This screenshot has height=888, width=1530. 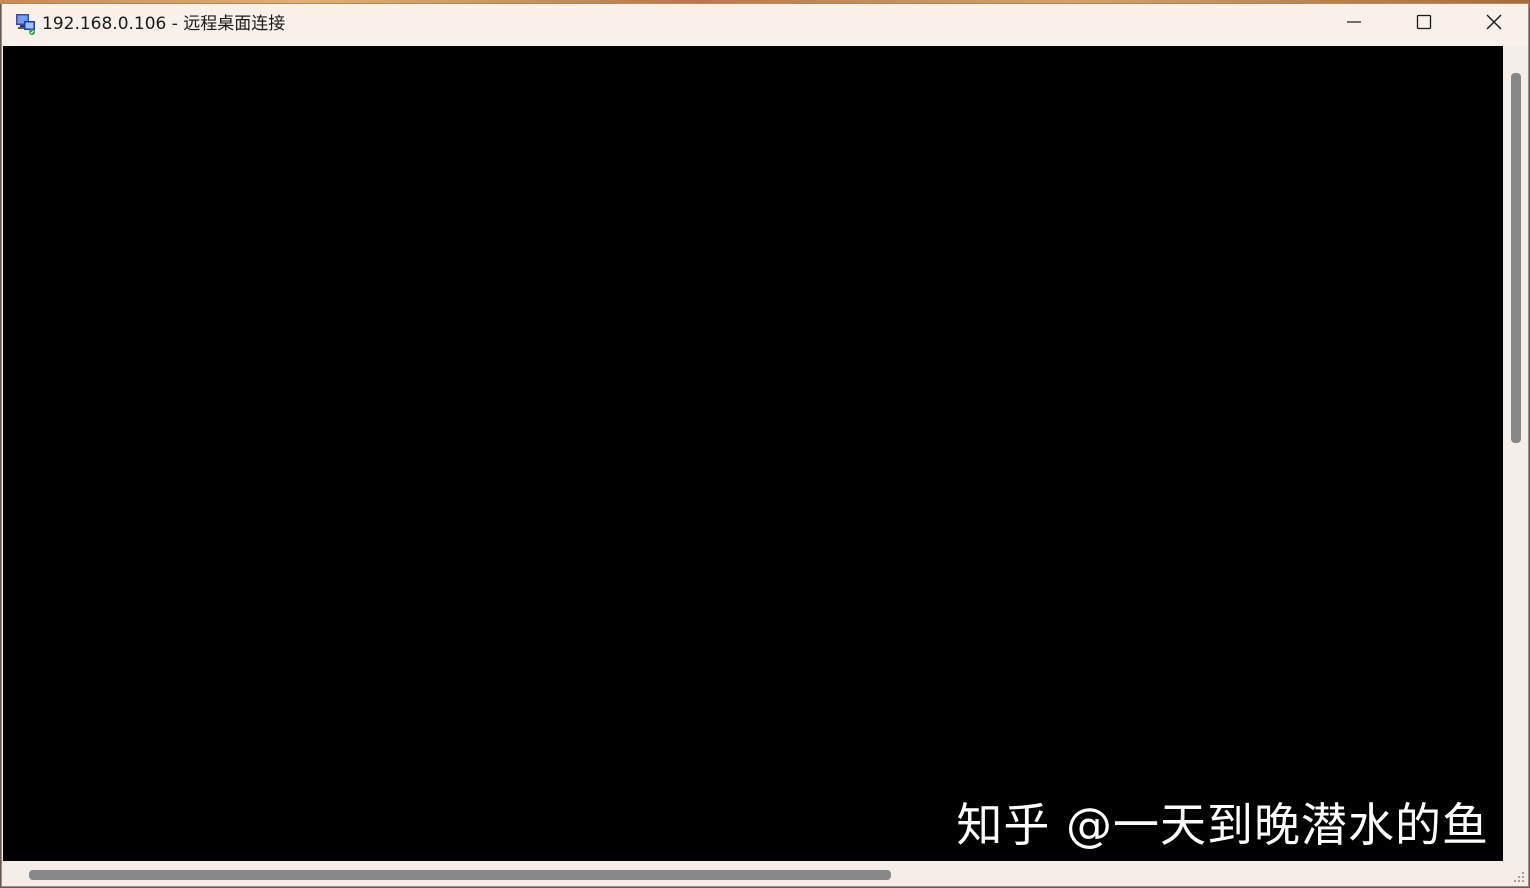 I want to click on resize-grip, so click(x=1515, y=873).